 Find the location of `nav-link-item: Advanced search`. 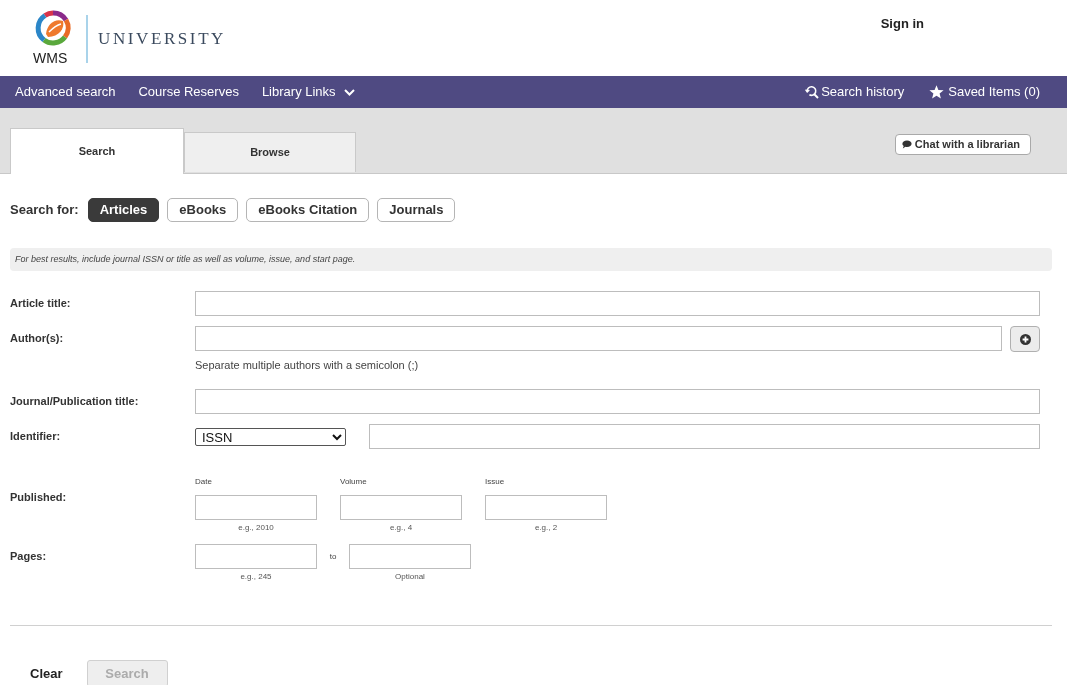

nav-link-item: Advanced search is located at coordinates (65, 92).